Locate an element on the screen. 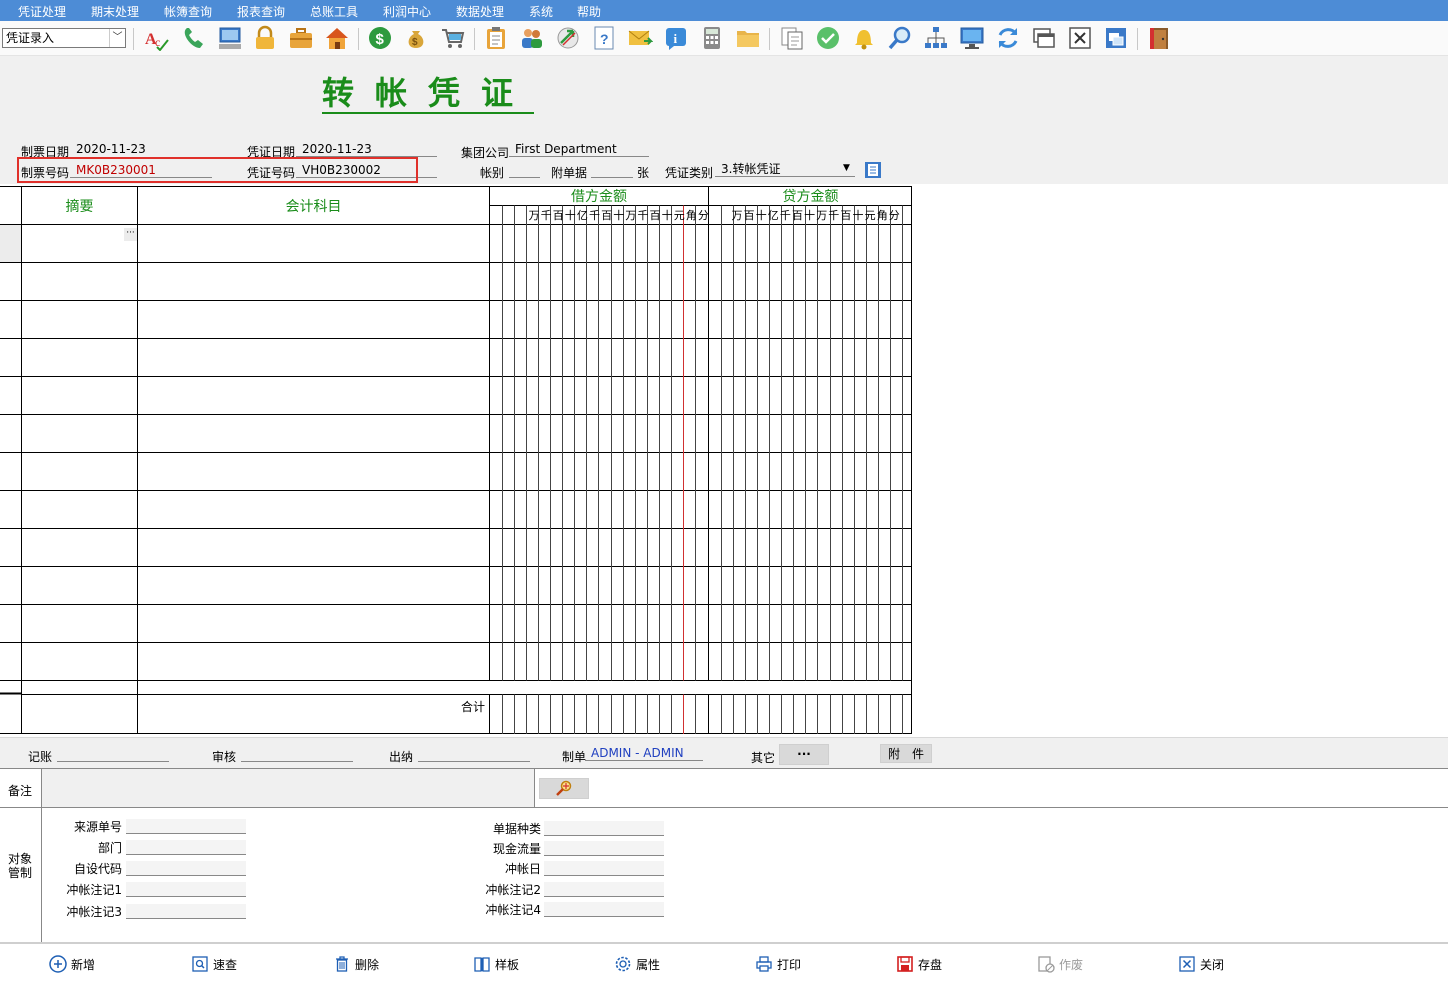  restore-window-icon is located at coordinates (1044, 38).